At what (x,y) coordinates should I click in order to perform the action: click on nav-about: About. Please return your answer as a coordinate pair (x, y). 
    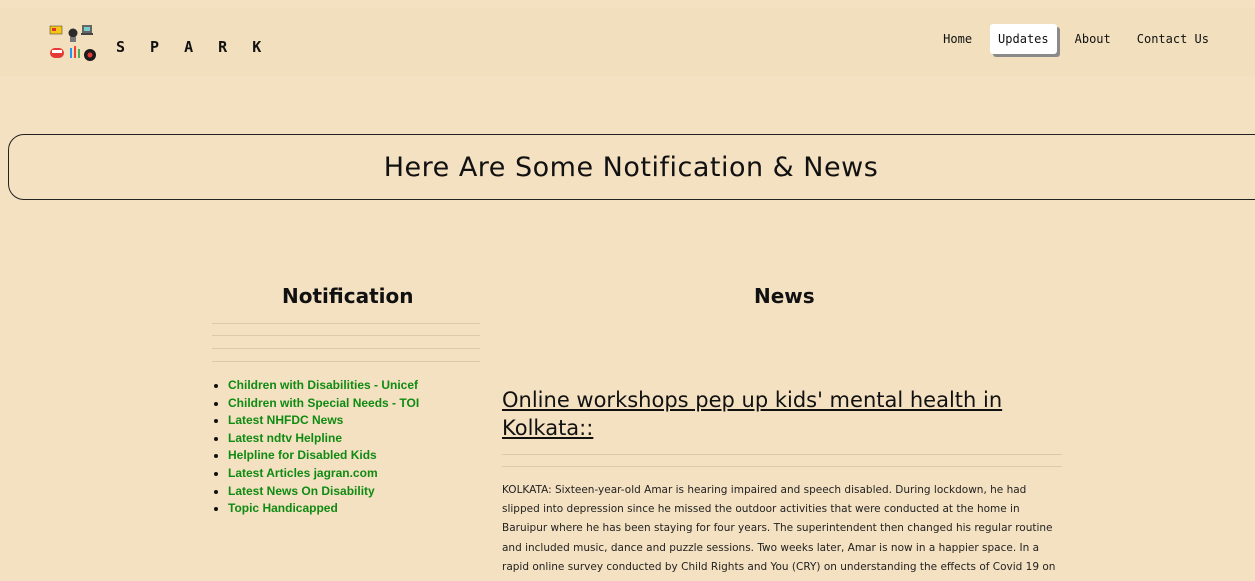
    Looking at the image, I should click on (1093, 39).